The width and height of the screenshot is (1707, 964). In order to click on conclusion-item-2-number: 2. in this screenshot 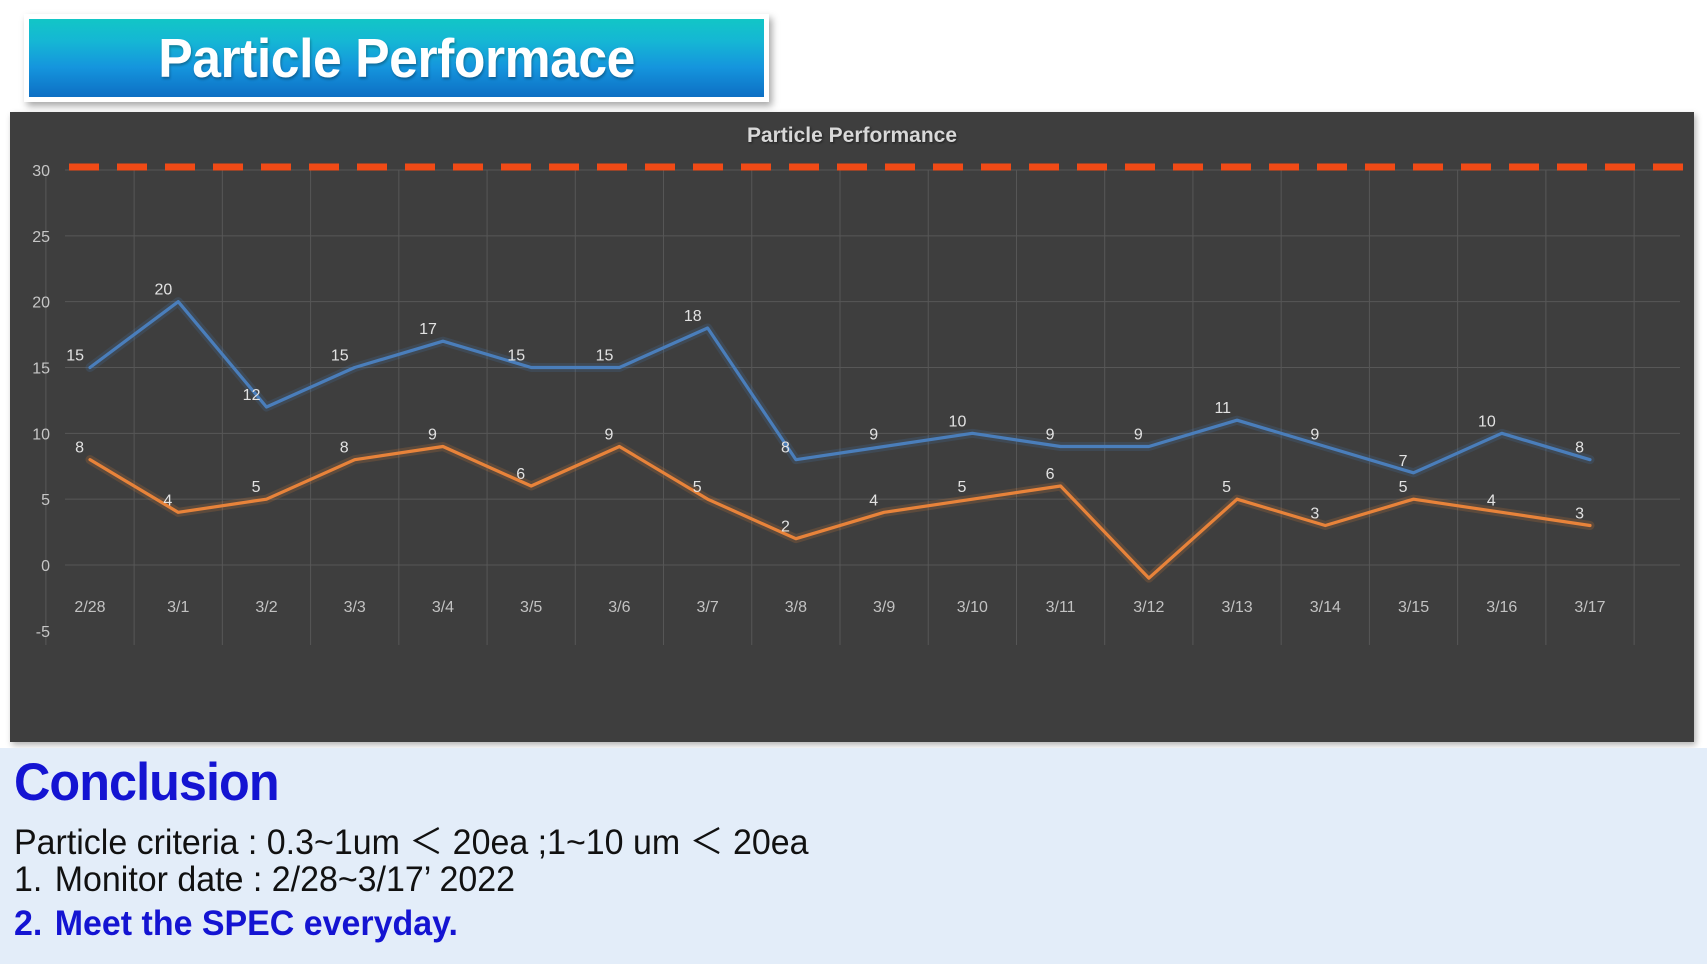, I will do `click(28, 923)`.